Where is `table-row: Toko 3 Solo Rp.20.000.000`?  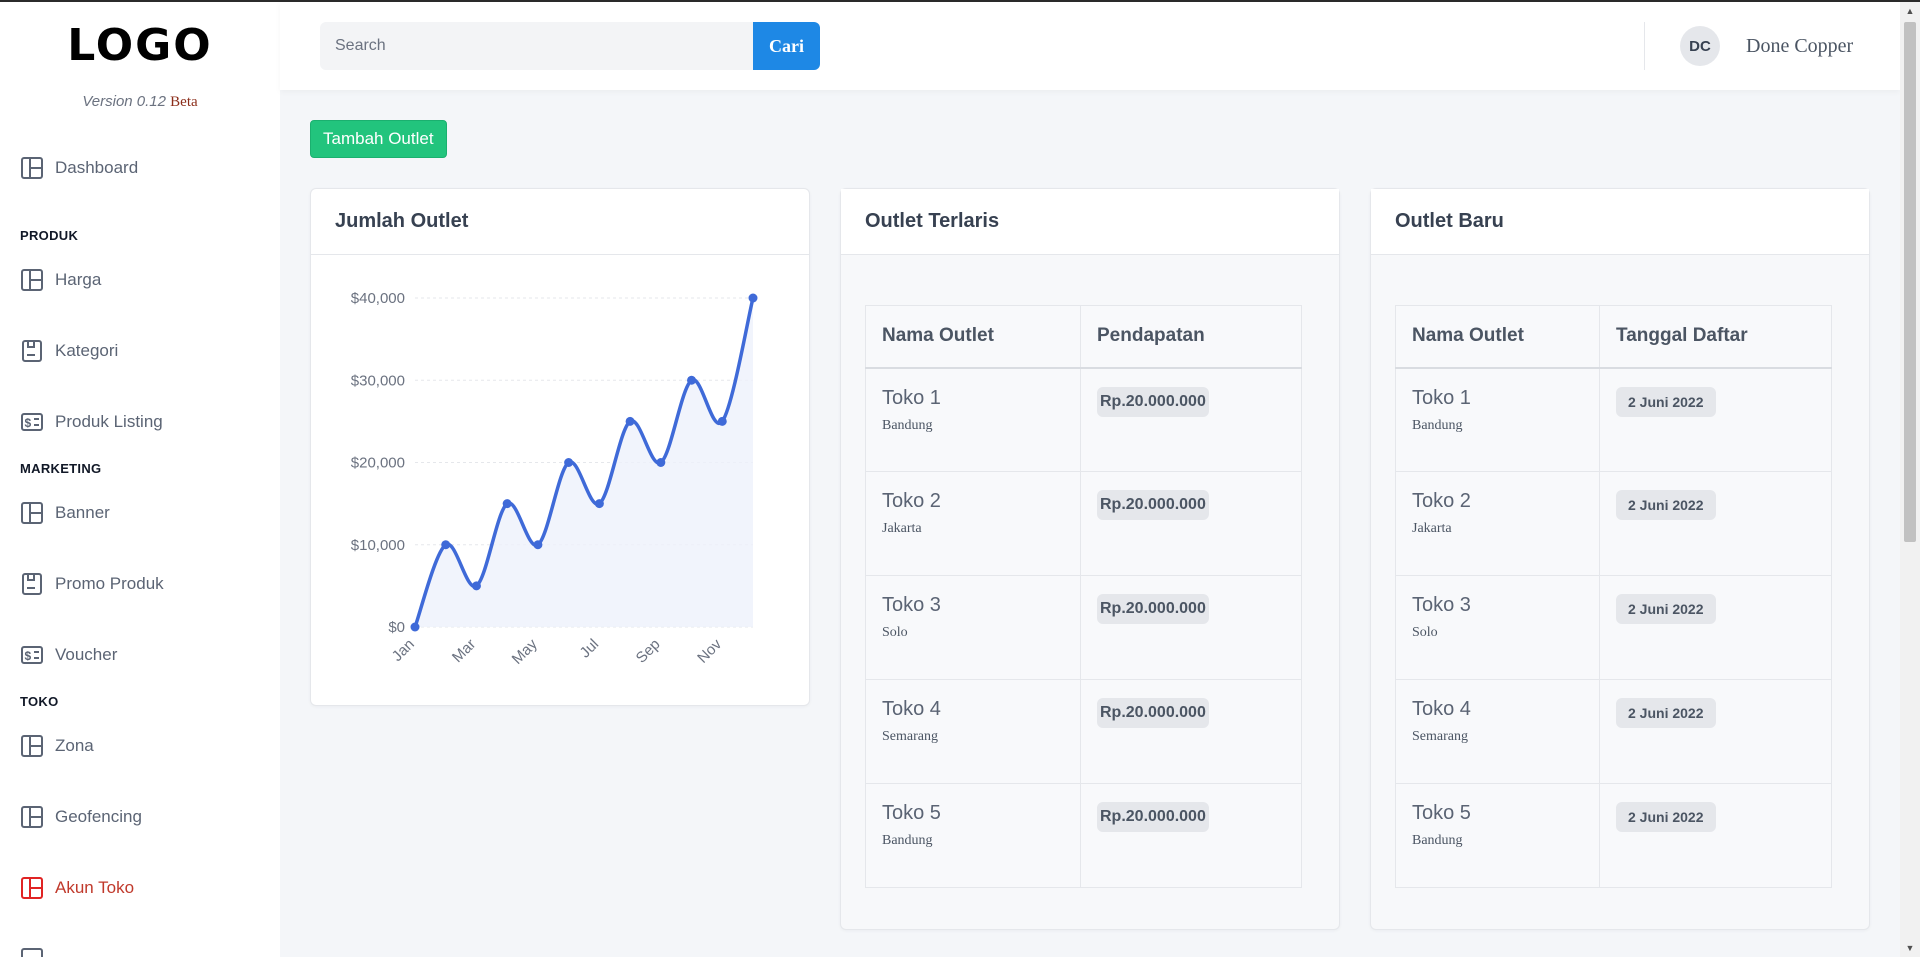
table-row: Toko 3 Solo Rp.20.000.000 is located at coordinates (1083, 627).